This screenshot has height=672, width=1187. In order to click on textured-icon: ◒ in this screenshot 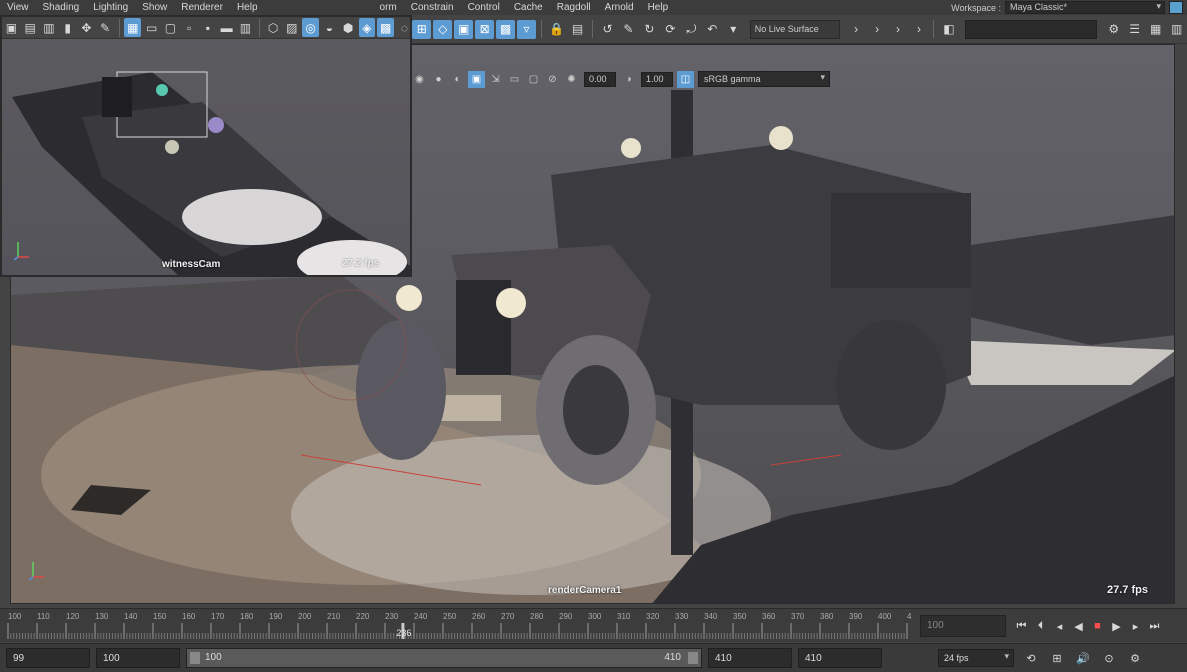, I will do `click(329, 27)`.